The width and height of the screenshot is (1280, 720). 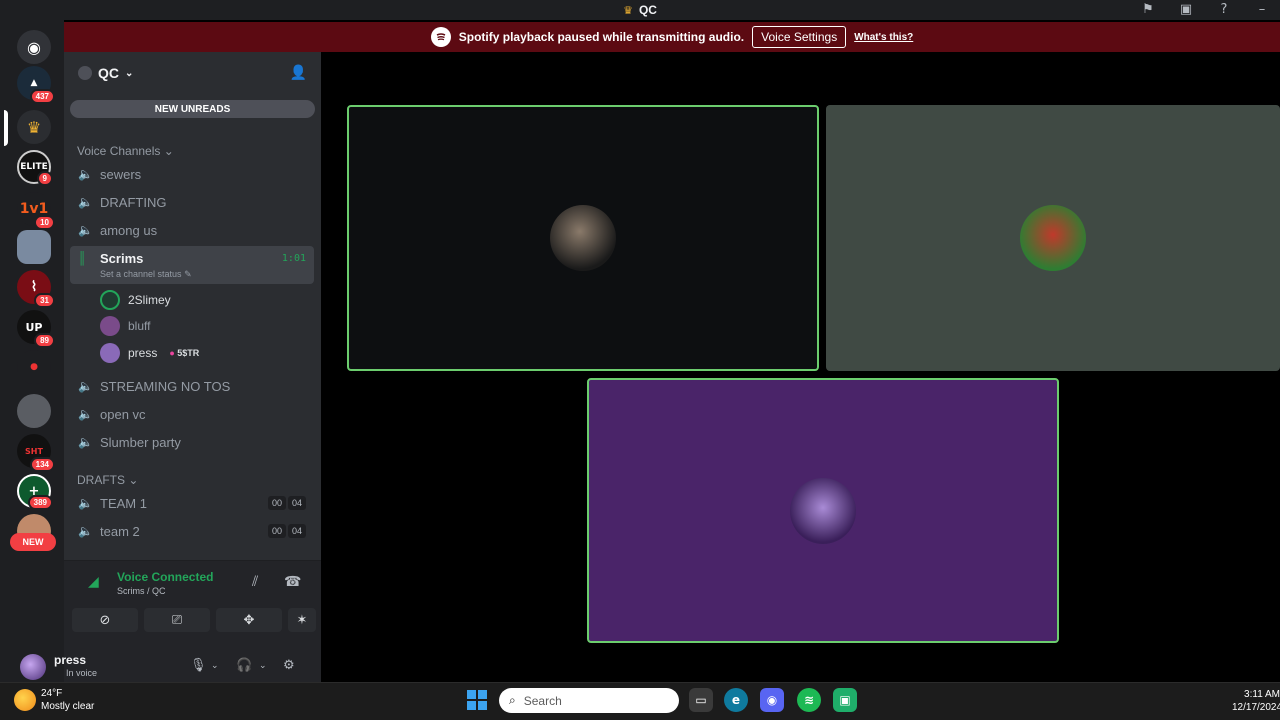 What do you see at coordinates (192, 109) in the screenshot?
I see `new-unreads-bar: NEW UNREADS` at bounding box center [192, 109].